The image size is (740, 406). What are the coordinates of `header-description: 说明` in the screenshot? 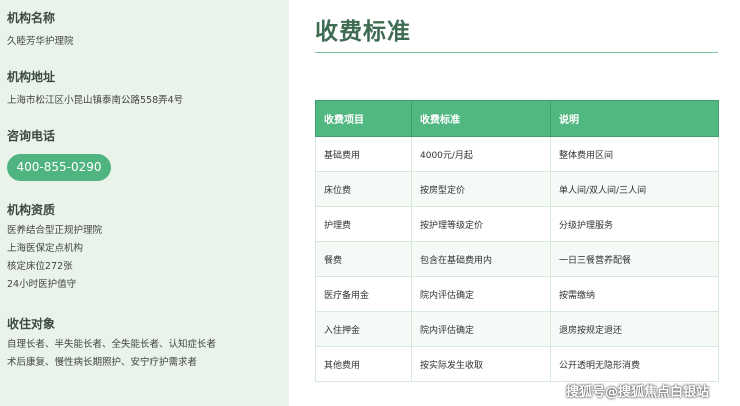 It's located at (634, 118).